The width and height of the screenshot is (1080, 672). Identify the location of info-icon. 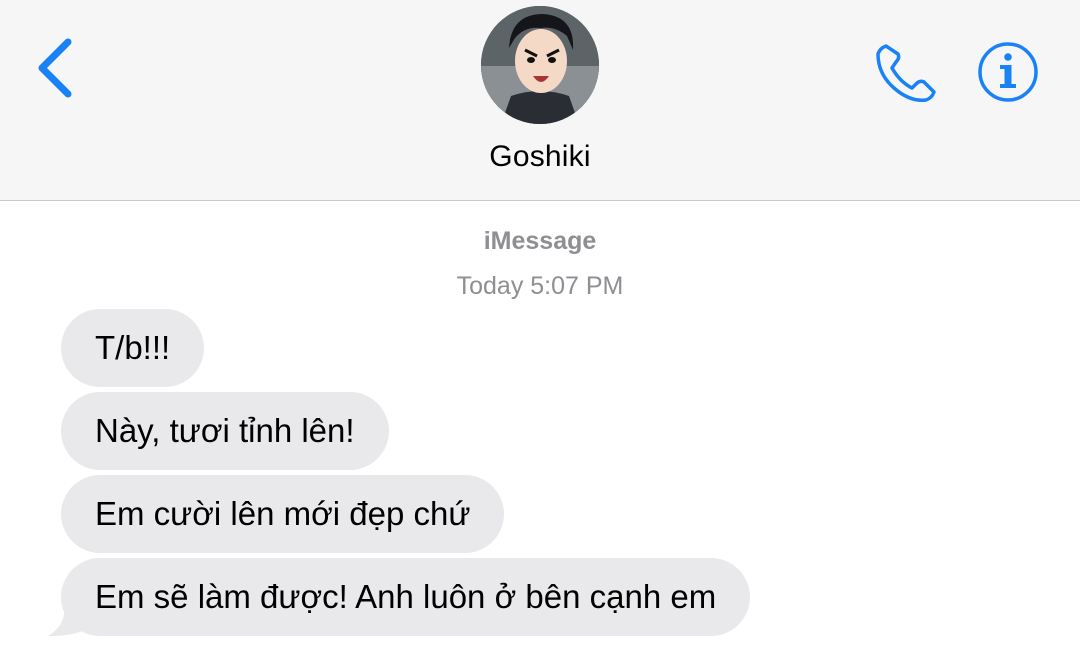
(1008, 72).